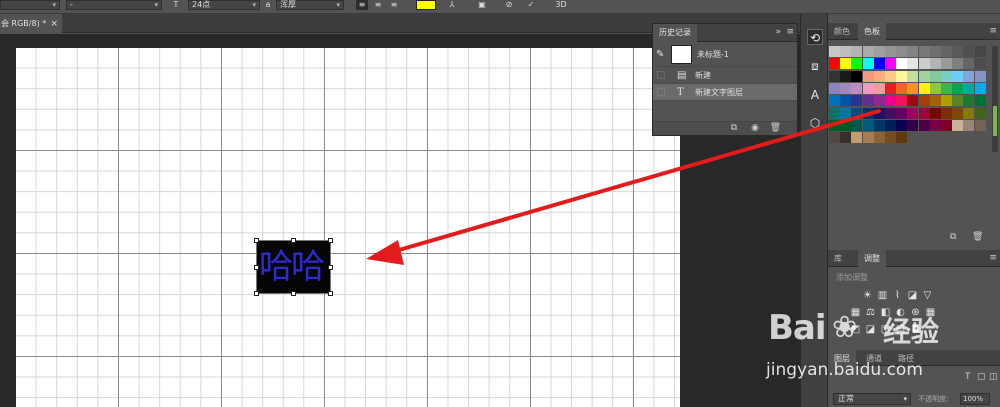  Describe the element at coordinates (975, 399) in the screenshot. I see `opacity-input: 100%` at that location.